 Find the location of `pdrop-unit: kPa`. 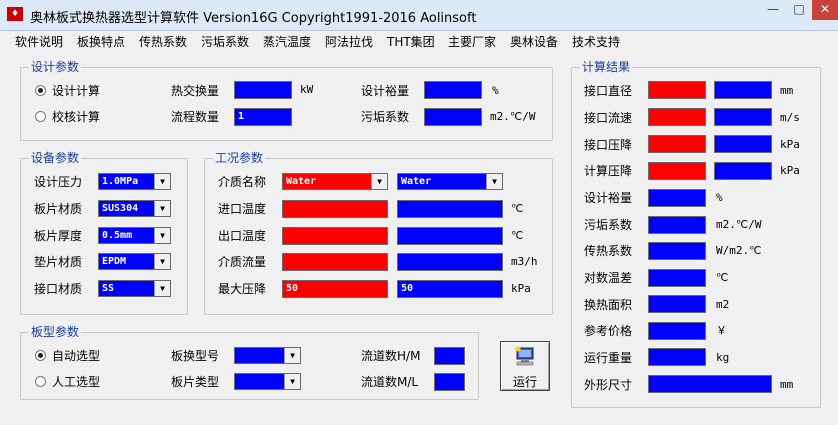

pdrop-unit: kPa is located at coordinates (521, 288).